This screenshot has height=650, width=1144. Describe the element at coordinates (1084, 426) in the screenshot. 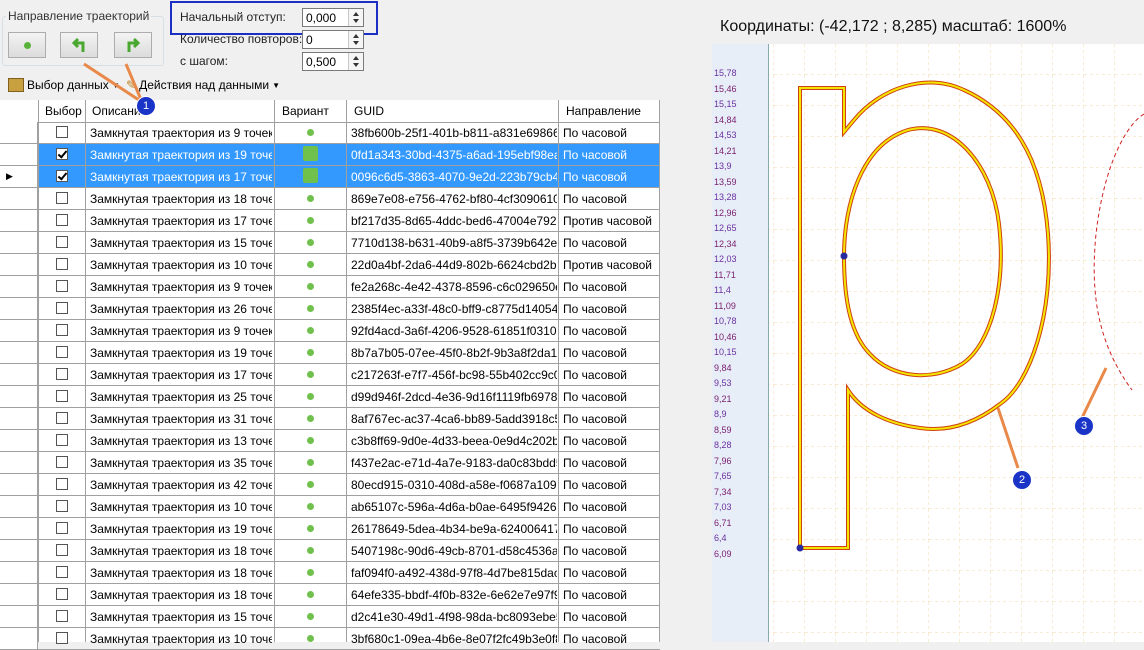

I see `badge-3: 3` at that location.